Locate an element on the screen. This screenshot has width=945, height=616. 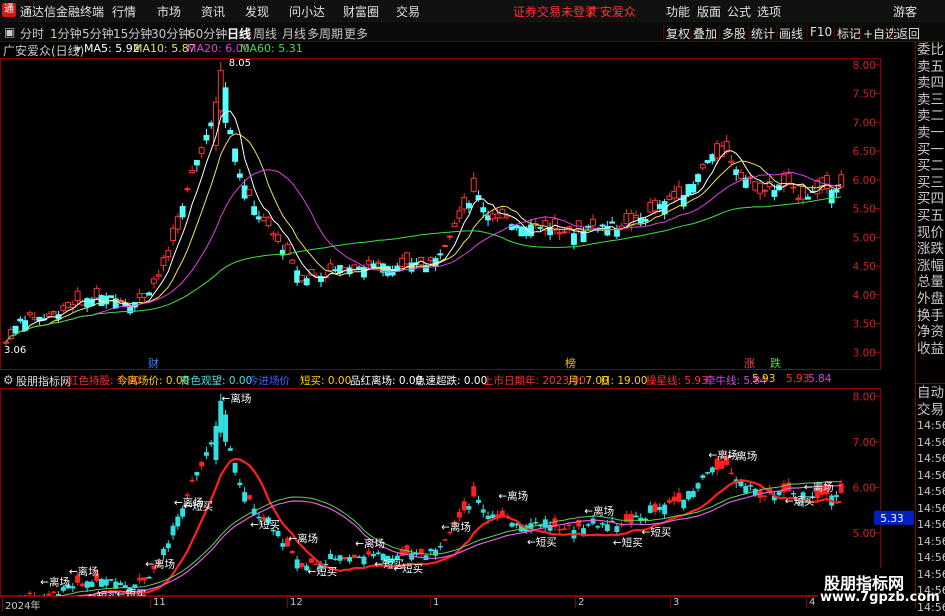
time-axis-label: 12 is located at coordinates (295, 602).